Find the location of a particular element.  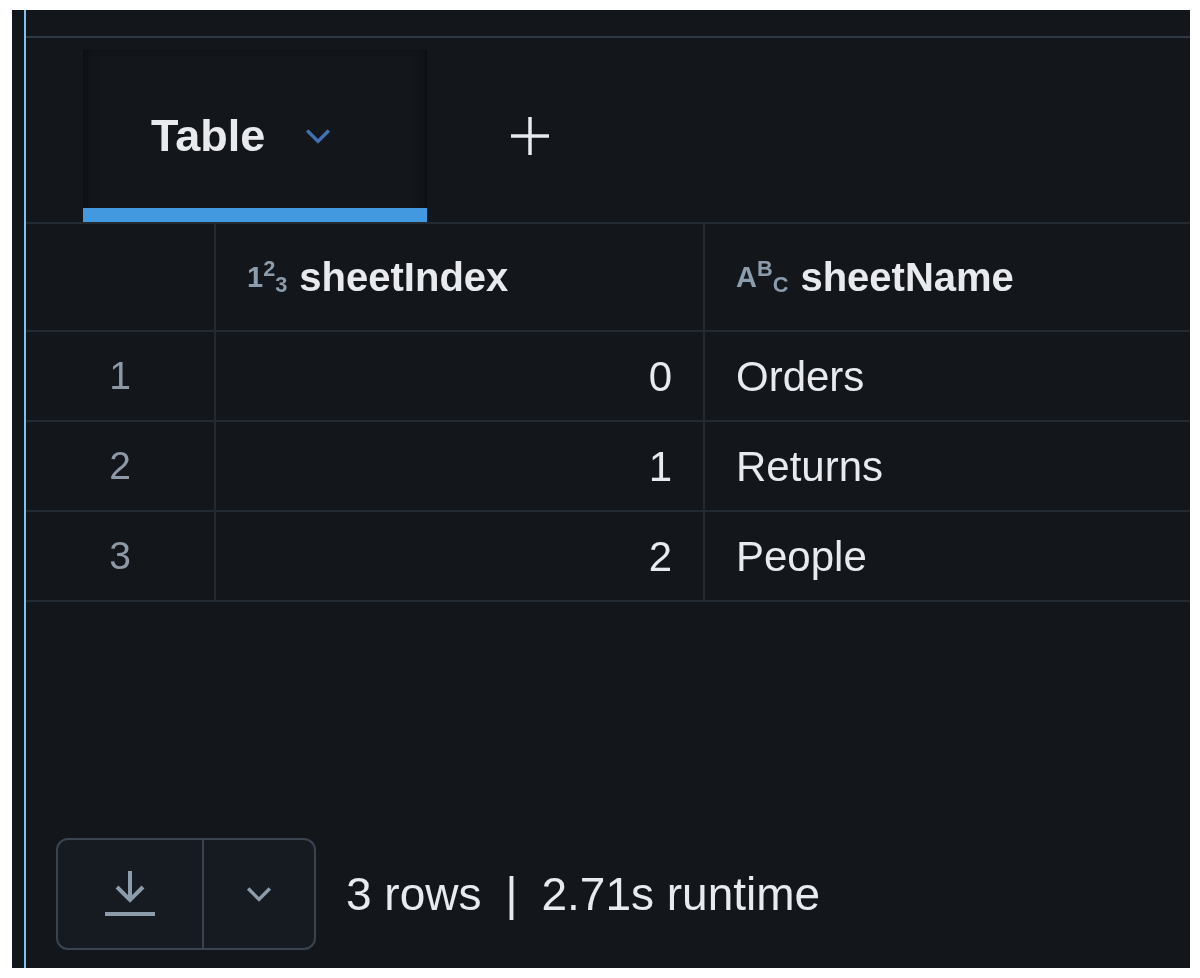

table-cell: Orders is located at coordinates (947, 377).